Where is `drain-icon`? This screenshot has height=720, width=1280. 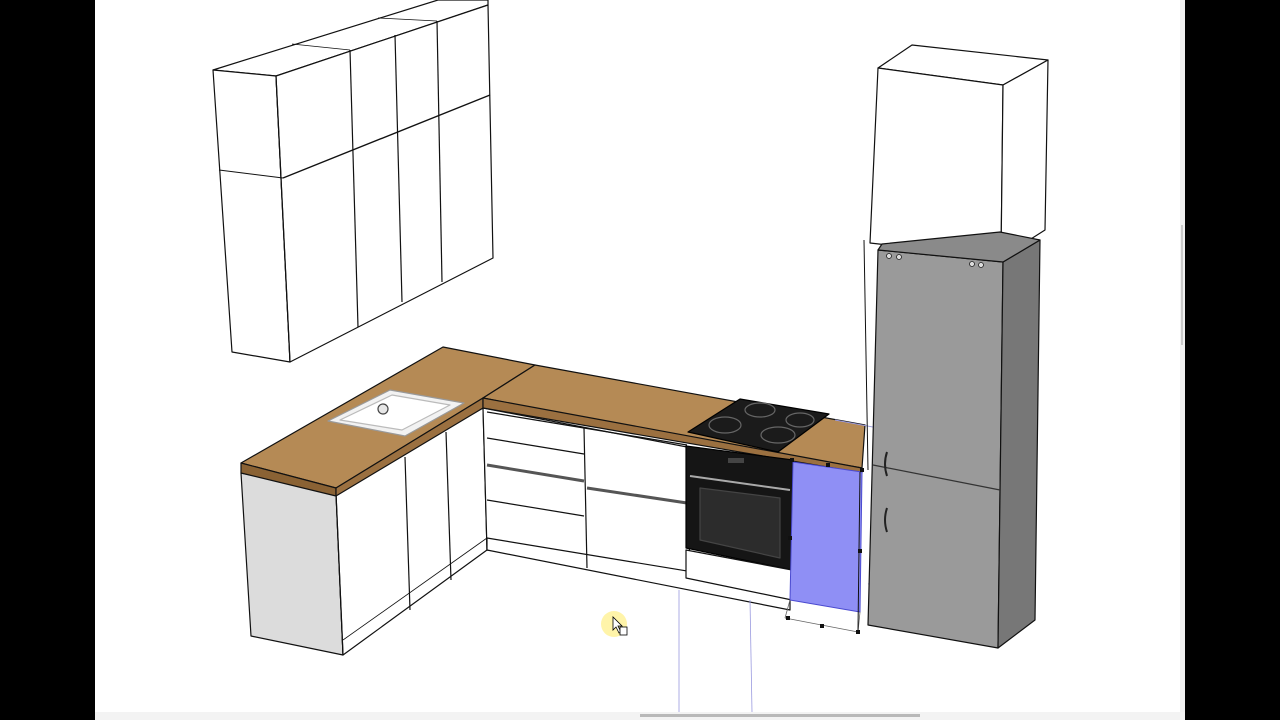
drain-icon is located at coordinates (383, 409).